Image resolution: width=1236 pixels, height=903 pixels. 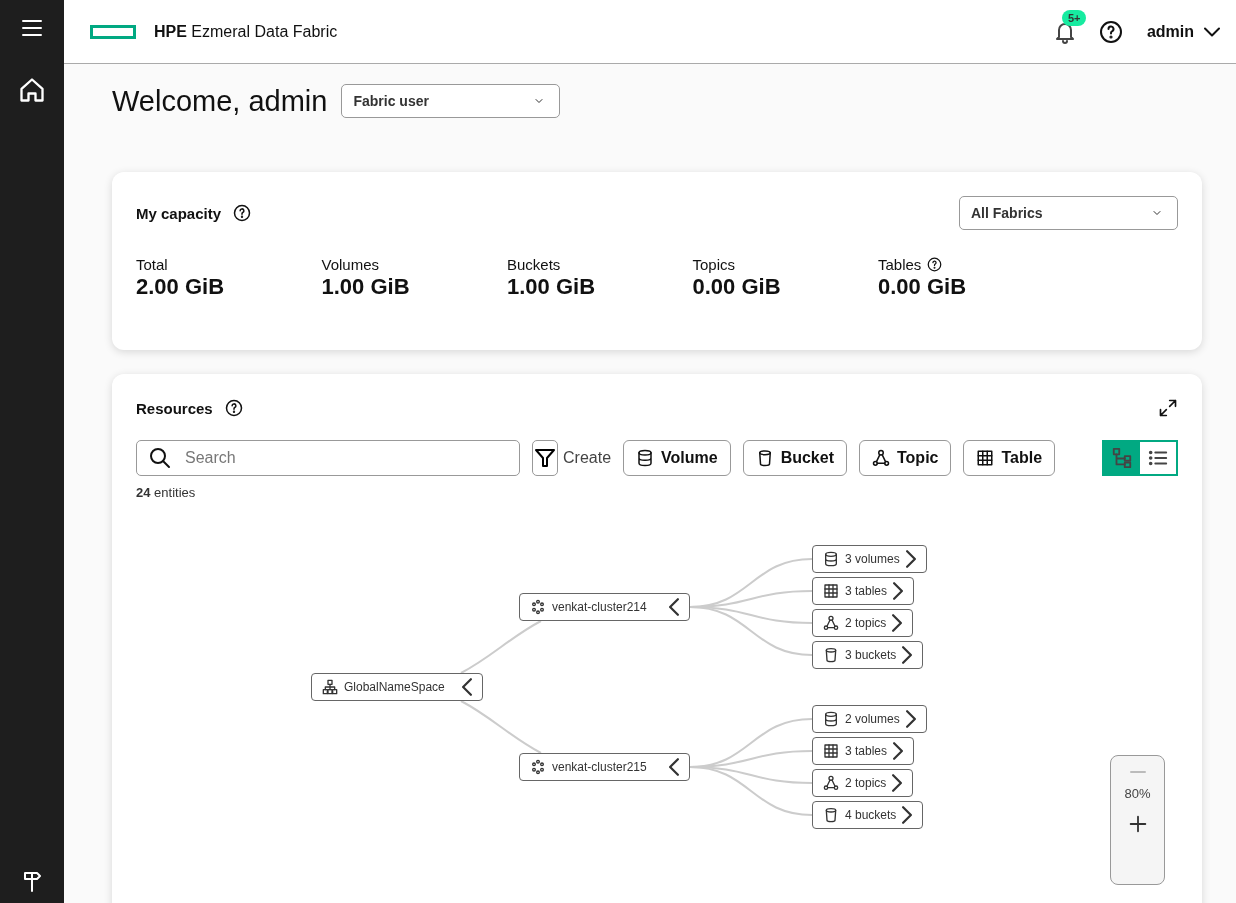 I want to click on metric-label: Volumes, so click(x=350, y=264).